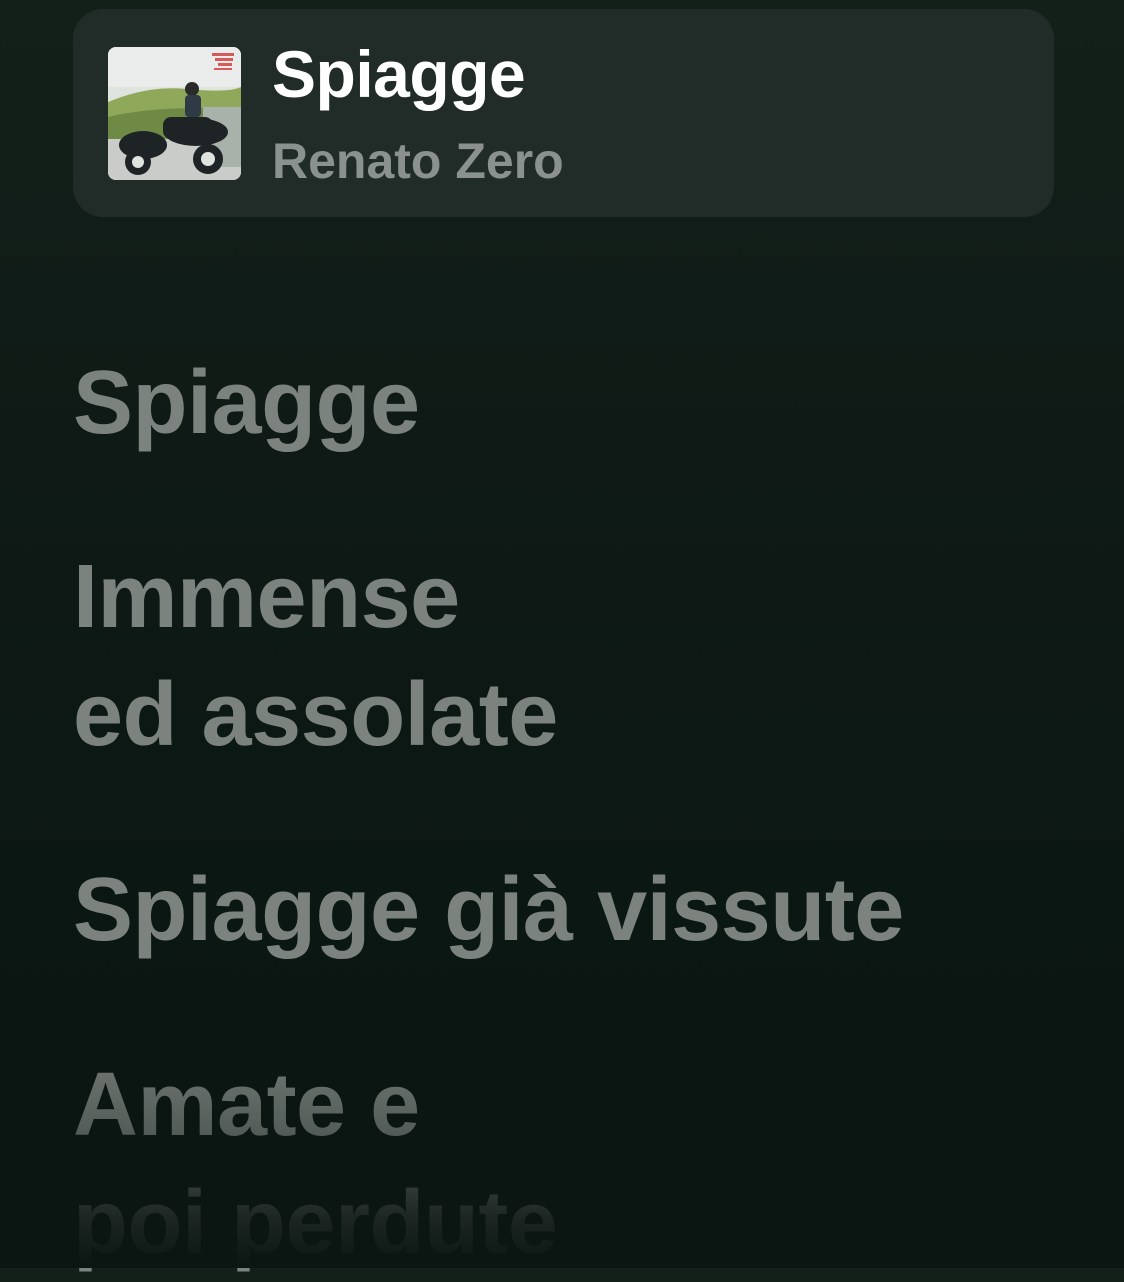  Describe the element at coordinates (563, 113) in the screenshot. I see `now-playing-card: Spiagge Renato Zero` at that location.